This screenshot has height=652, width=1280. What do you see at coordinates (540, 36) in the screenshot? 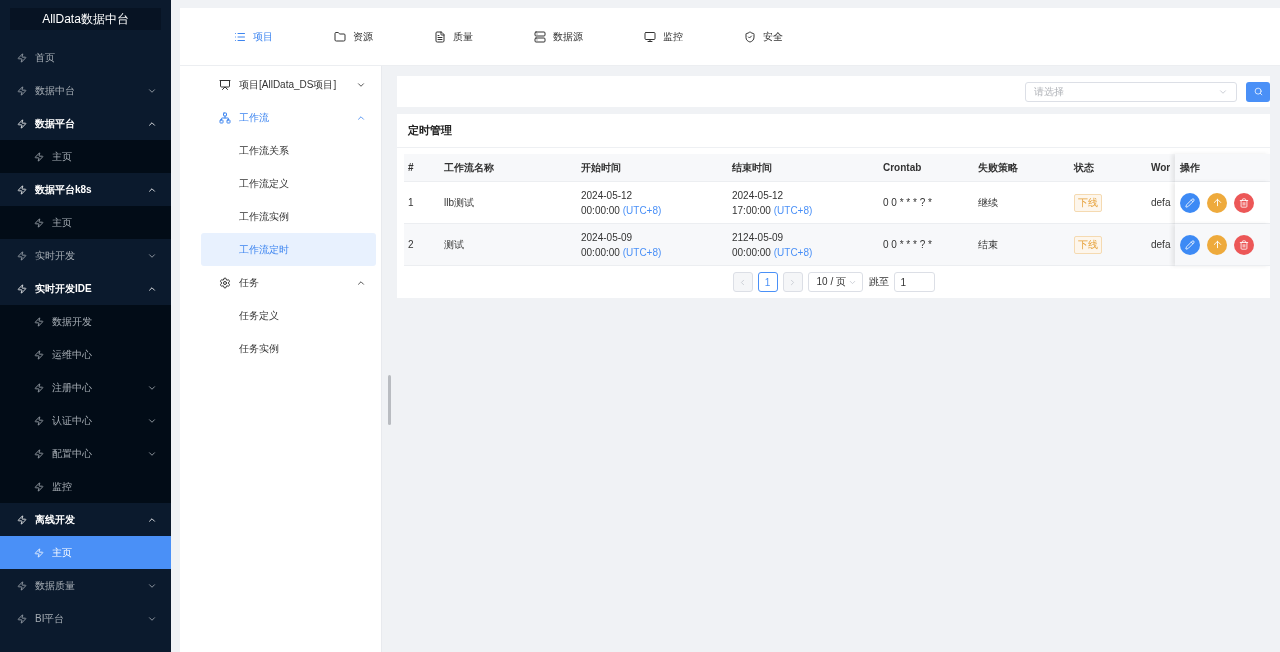
I see `server-icon` at bounding box center [540, 36].